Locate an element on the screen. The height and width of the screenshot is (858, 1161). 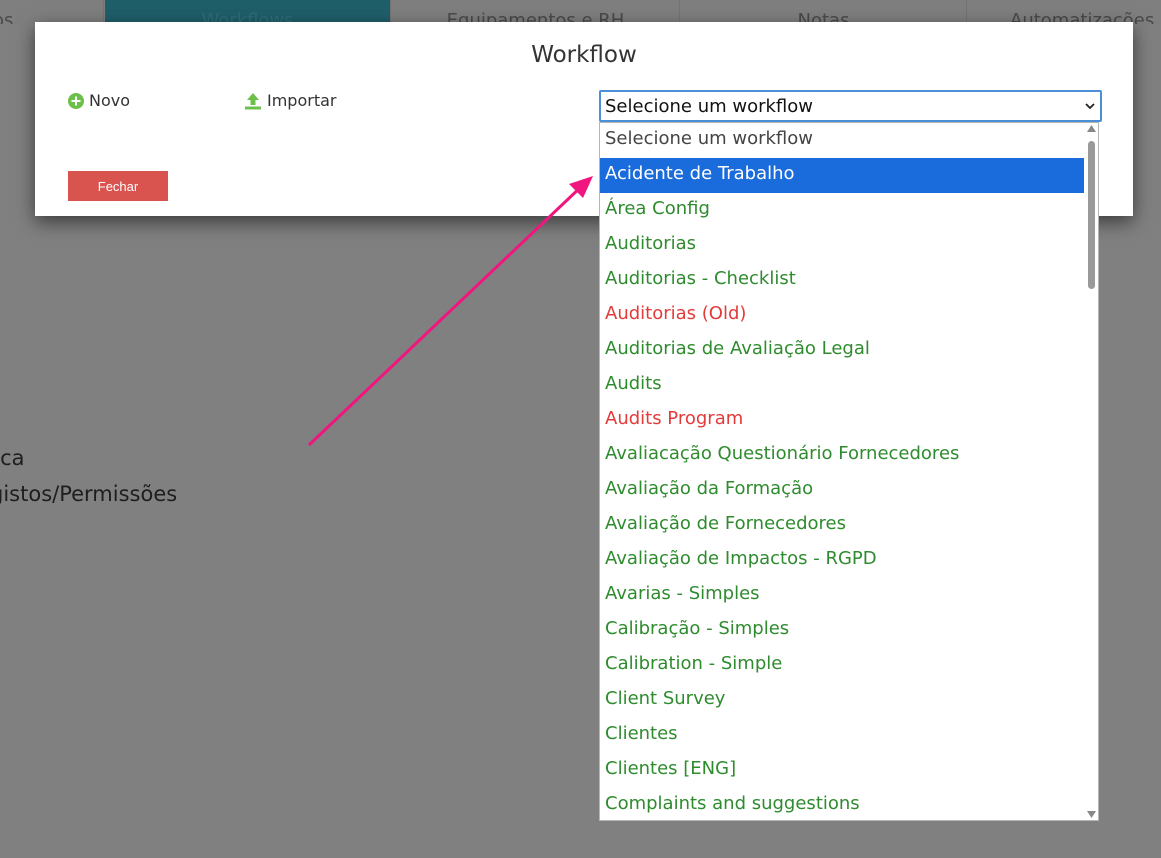
dropdown-option: Avaliação de Impactos - RGPD is located at coordinates (842, 560).